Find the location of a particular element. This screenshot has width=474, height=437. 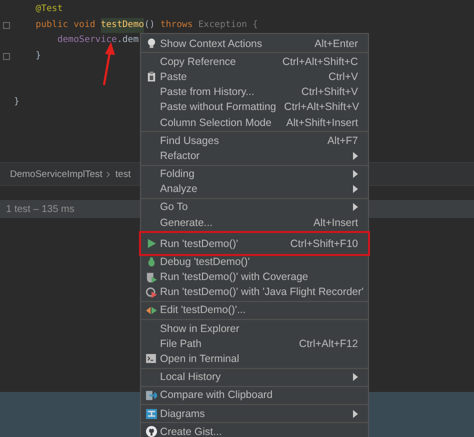

code-token: () is located at coordinates (150, 25).